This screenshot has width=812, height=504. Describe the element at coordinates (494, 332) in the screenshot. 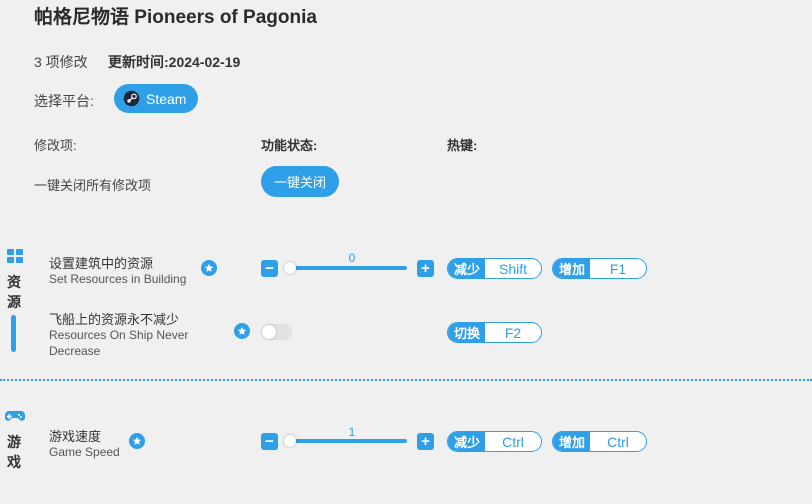

I see `hotkey-toggle: 切换 F2` at that location.